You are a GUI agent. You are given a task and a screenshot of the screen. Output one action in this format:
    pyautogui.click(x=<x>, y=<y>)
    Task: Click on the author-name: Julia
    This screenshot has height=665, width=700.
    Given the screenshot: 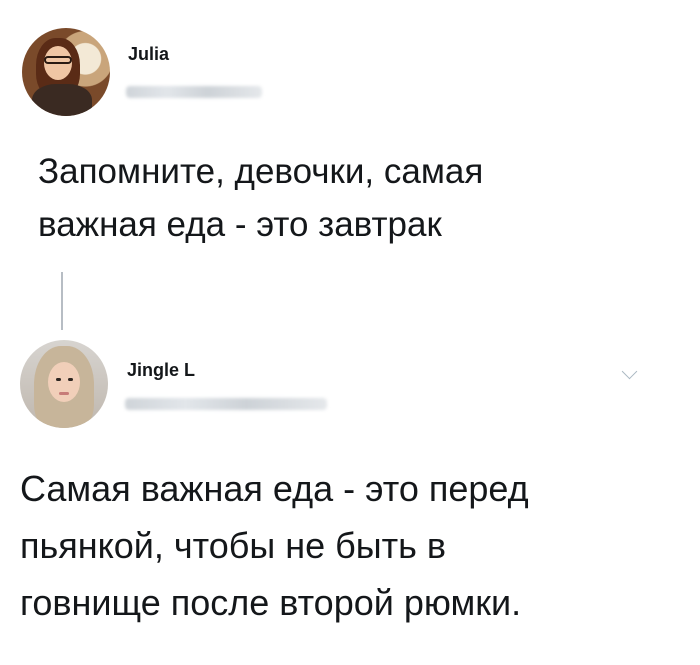 What is the action you would take?
    pyautogui.click(x=148, y=54)
    